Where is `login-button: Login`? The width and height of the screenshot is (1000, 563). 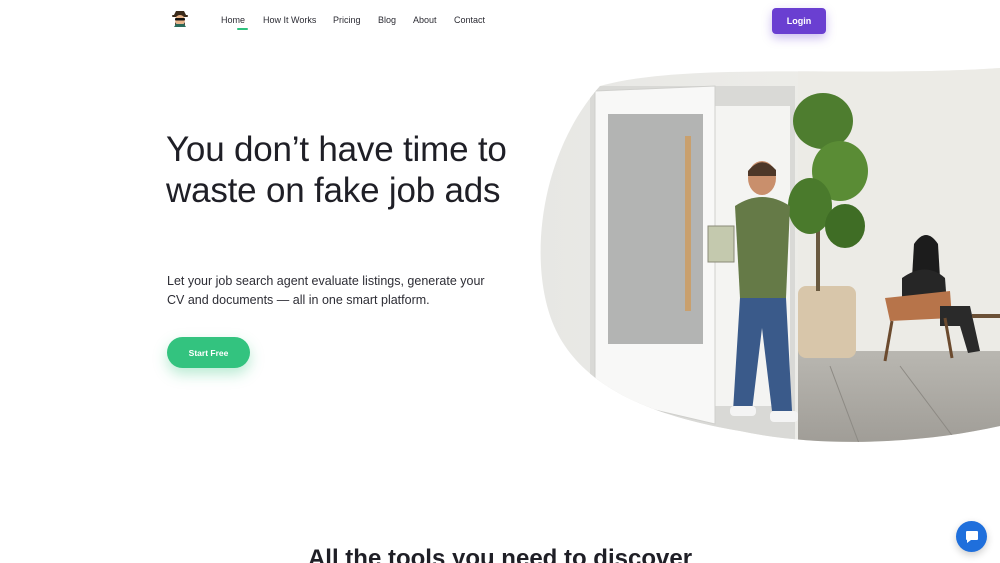 login-button: Login is located at coordinates (799, 21).